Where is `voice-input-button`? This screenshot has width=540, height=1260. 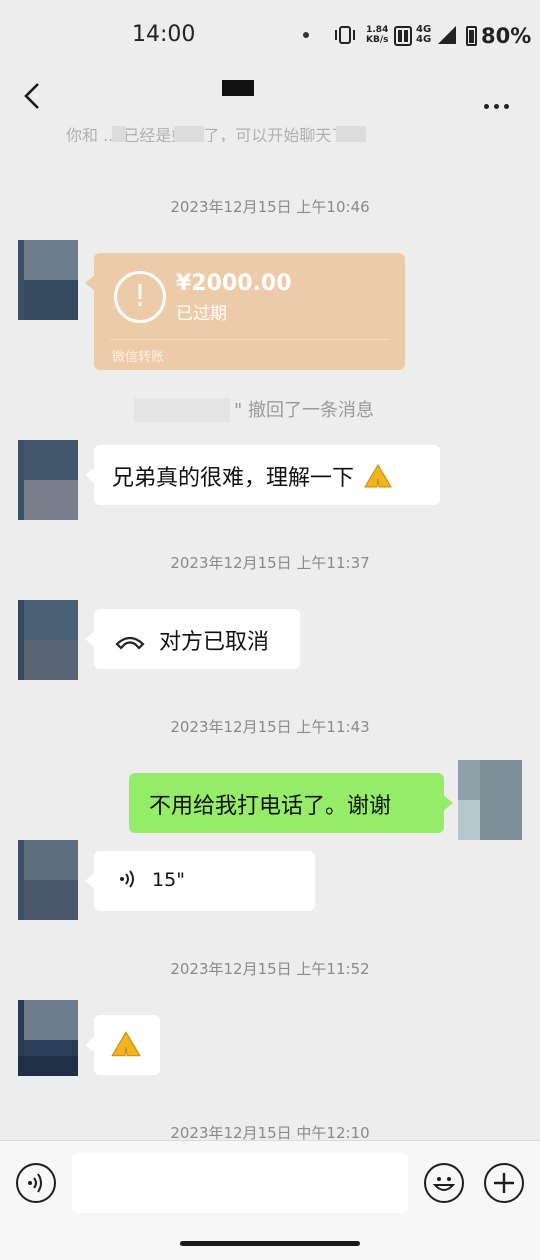 voice-input-button is located at coordinates (36, 1183).